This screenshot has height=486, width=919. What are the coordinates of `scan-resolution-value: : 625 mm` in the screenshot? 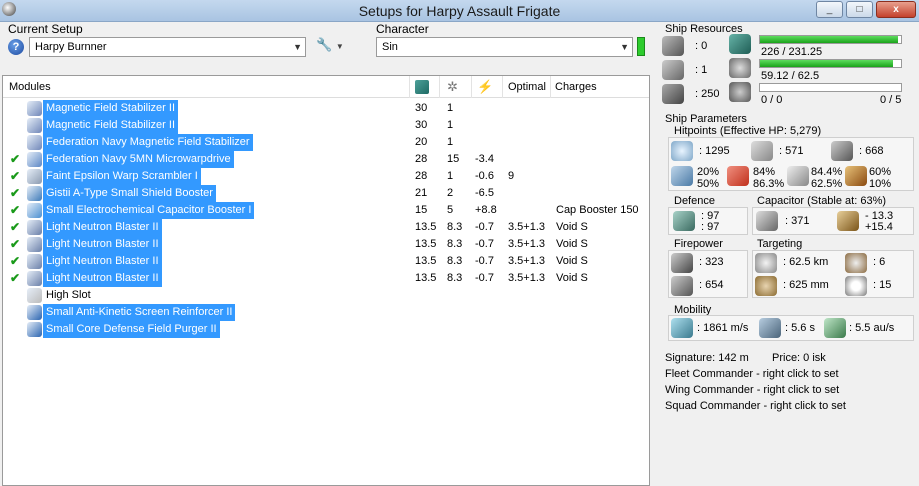 It's located at (806, 285).